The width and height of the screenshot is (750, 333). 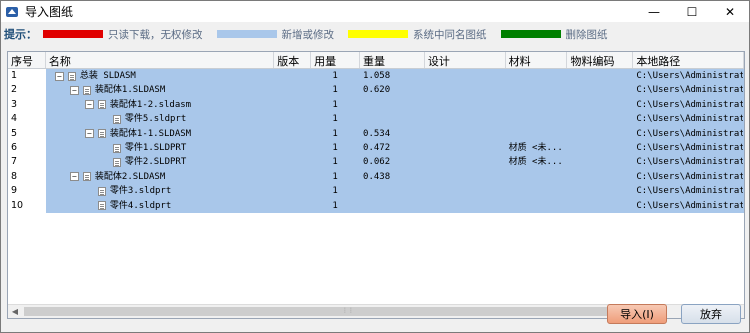 What do you see at coordinates (537, 60) in the screenshot?
I see `column-header-material: 材料` at bounding box center [537, 60].